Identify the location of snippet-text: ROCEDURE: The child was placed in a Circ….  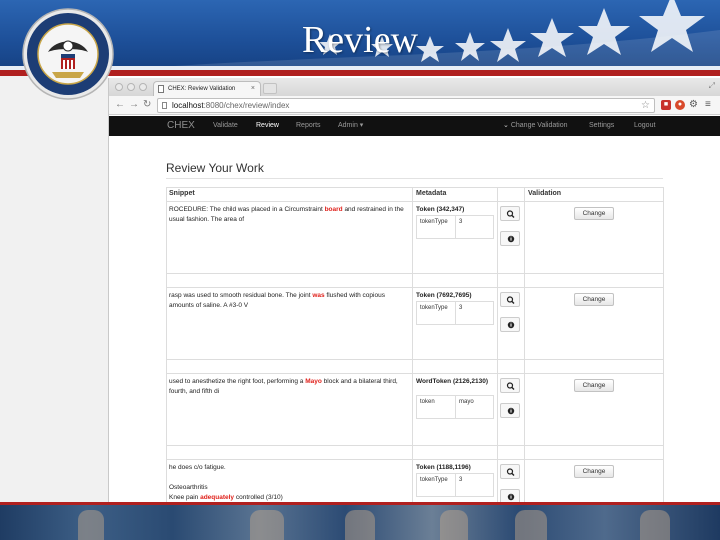
(289, 215).